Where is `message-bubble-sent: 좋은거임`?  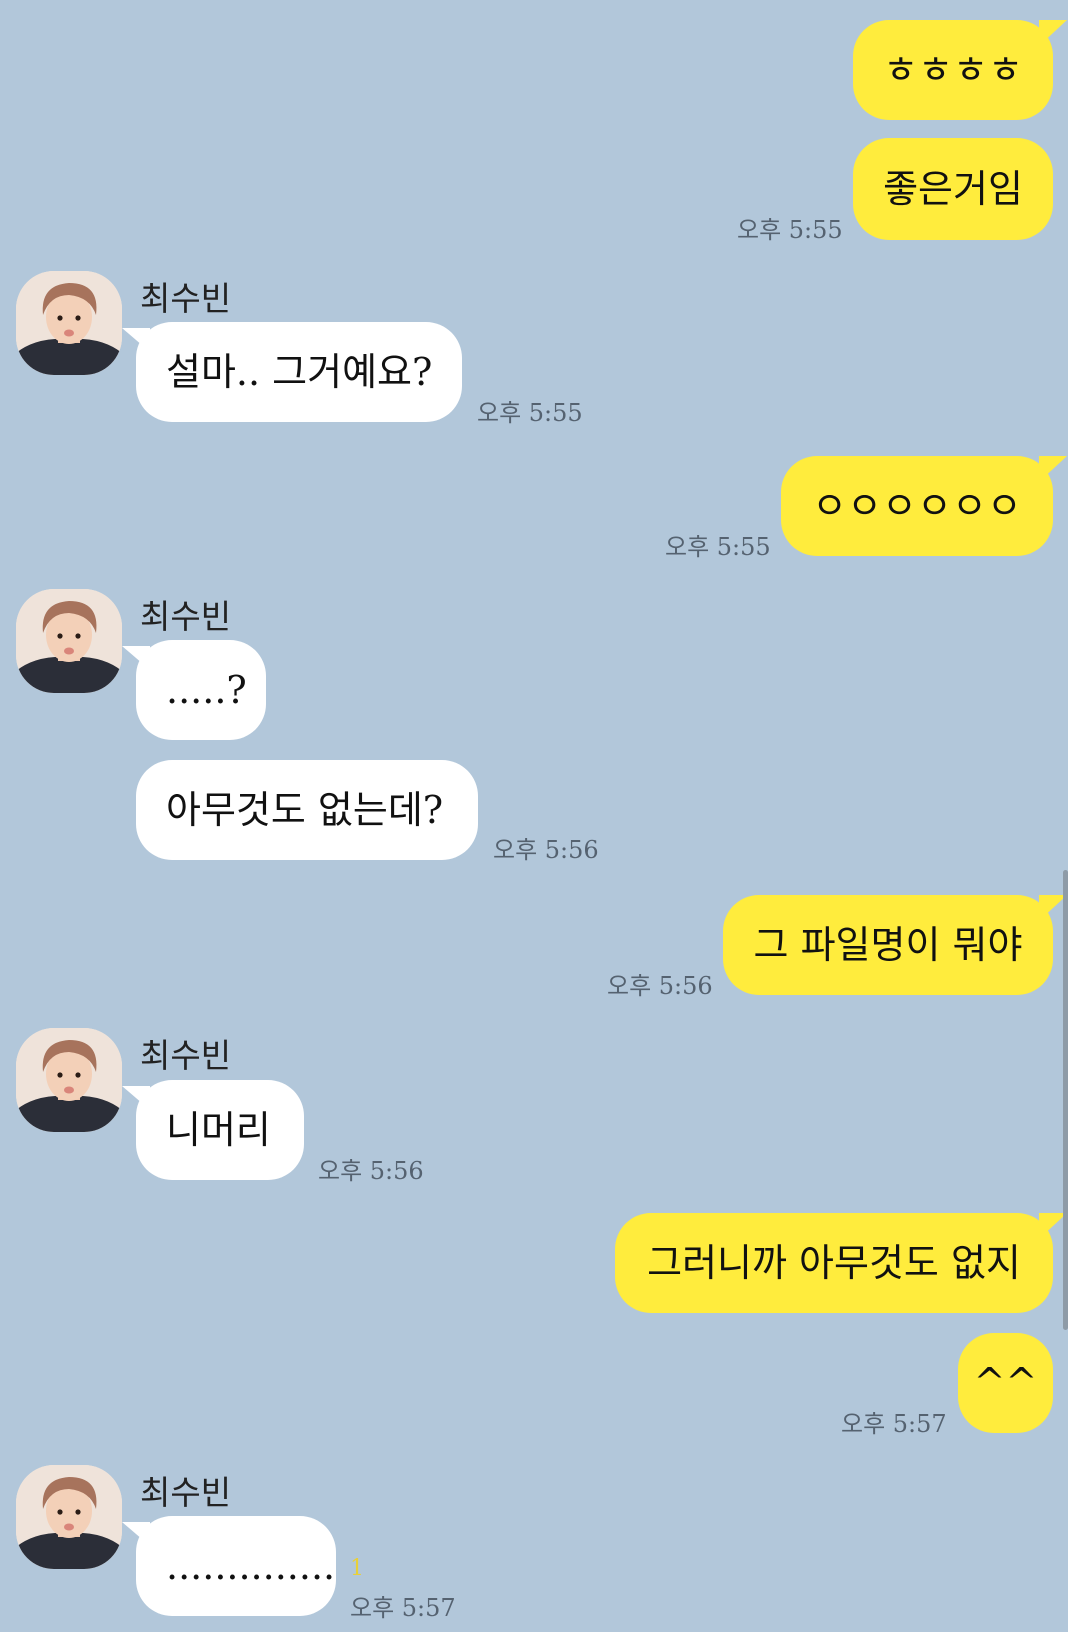 message-bubble-sent: 좋은거임 is located at coordinates (953, 189).